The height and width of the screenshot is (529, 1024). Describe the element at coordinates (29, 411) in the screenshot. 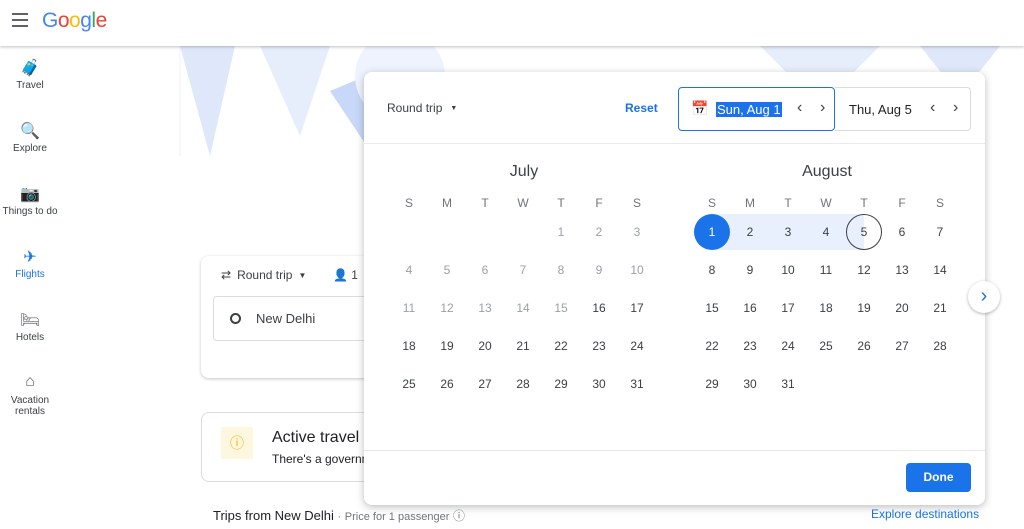

I see `sidebar-item-label: rentals` at that location.